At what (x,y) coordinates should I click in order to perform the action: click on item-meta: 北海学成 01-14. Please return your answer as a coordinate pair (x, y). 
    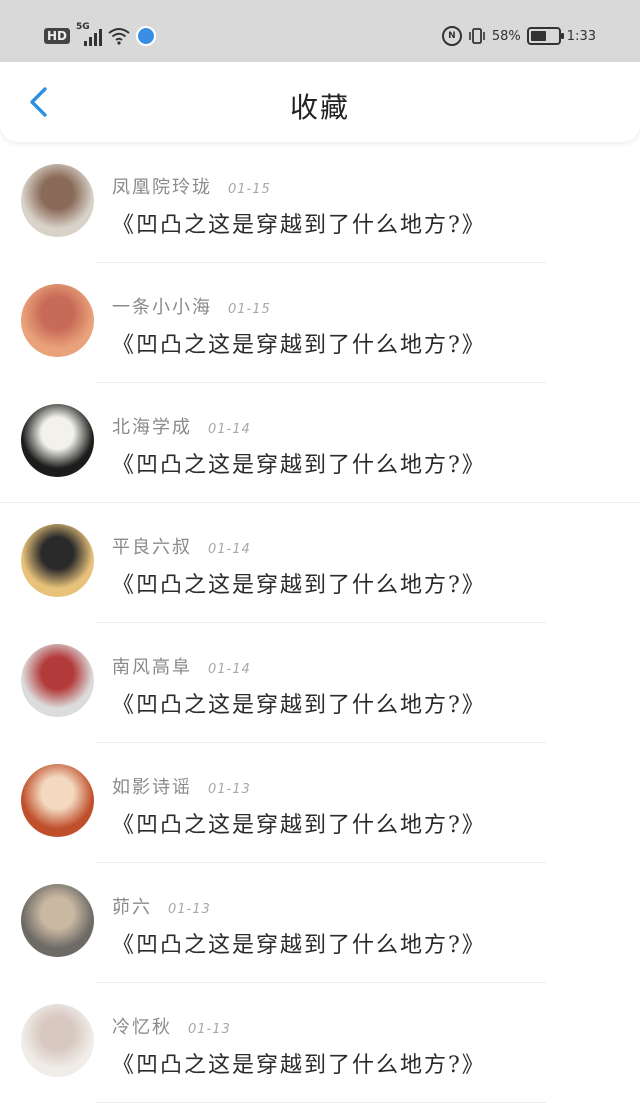
    Looking at the image, I should click on (181, 426).